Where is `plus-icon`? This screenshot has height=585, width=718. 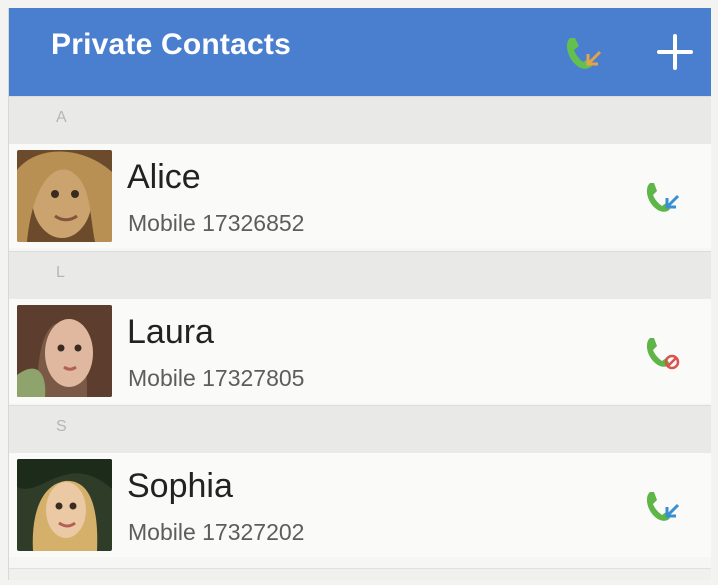 plus-icon is located at coordinates (675, 52).